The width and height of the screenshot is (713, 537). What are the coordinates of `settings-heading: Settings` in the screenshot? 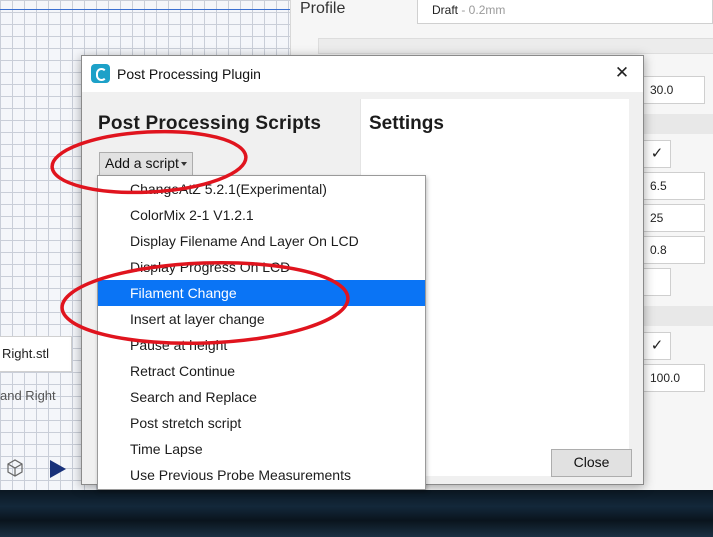 It's located at (406, 123).